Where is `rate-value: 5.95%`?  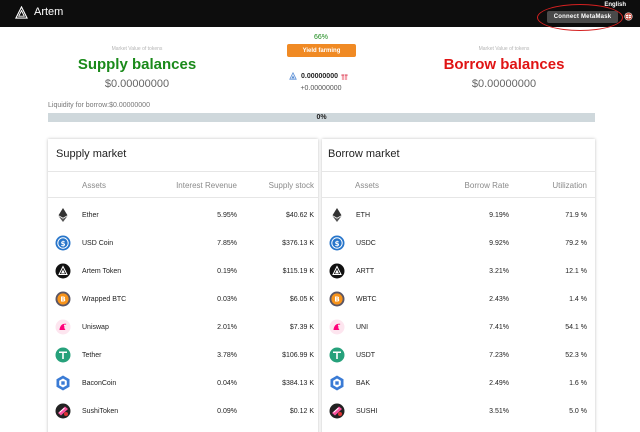
rate-value: 5.95% is located at coordinates (227, 215).